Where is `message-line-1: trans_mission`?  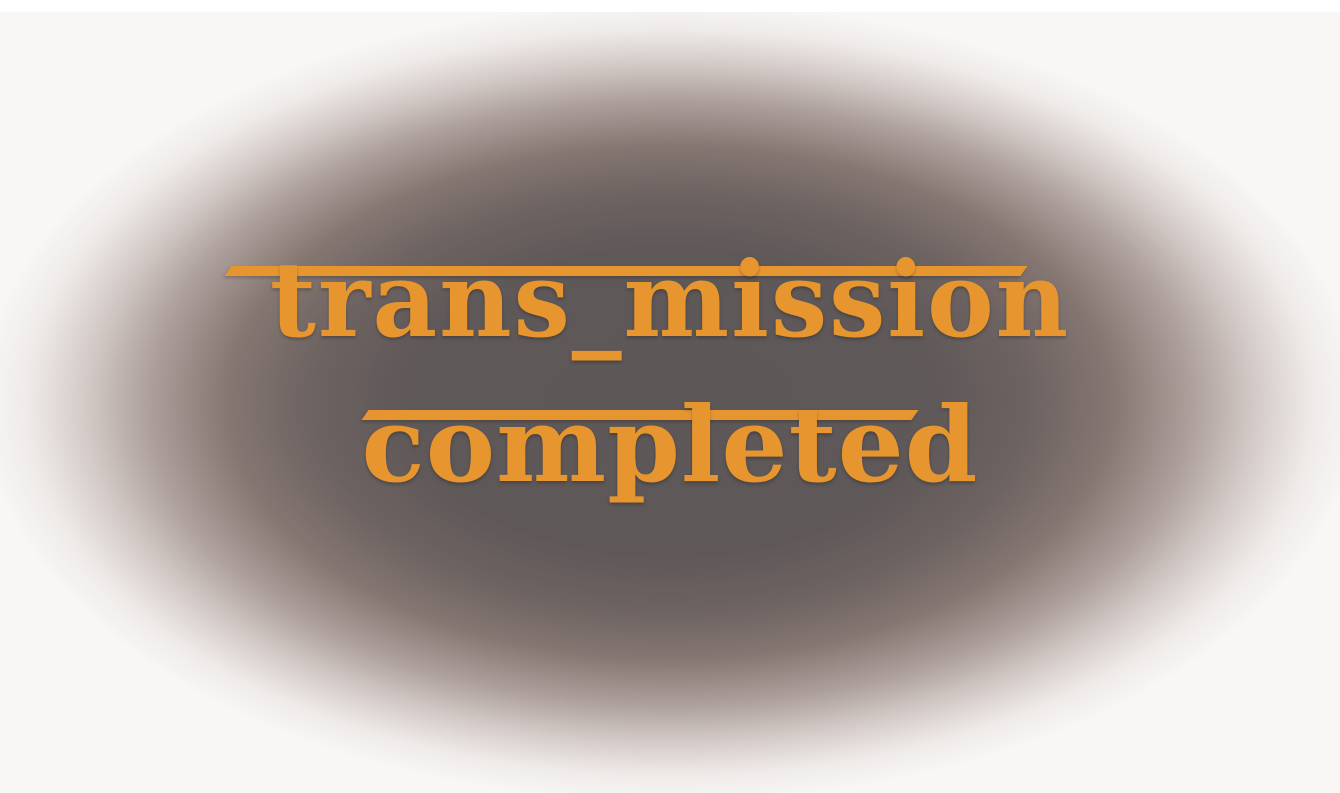 message-line-1: trans_mission is located at coordinates (670, 299).